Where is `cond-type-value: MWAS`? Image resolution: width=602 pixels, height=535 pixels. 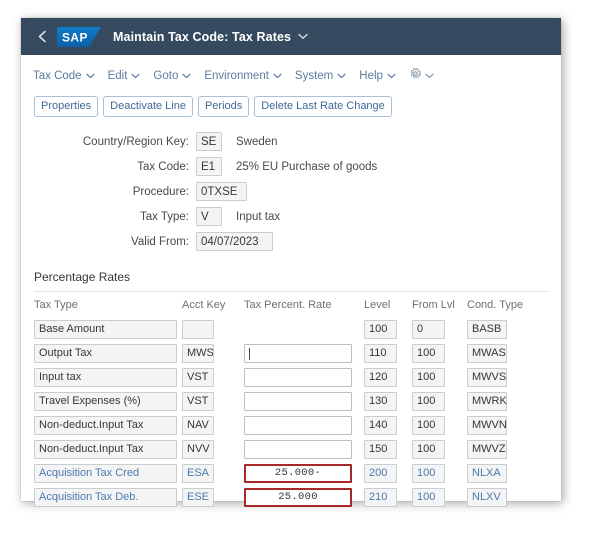
cond-type-value: MWAS is located at coordinates (487, 353).